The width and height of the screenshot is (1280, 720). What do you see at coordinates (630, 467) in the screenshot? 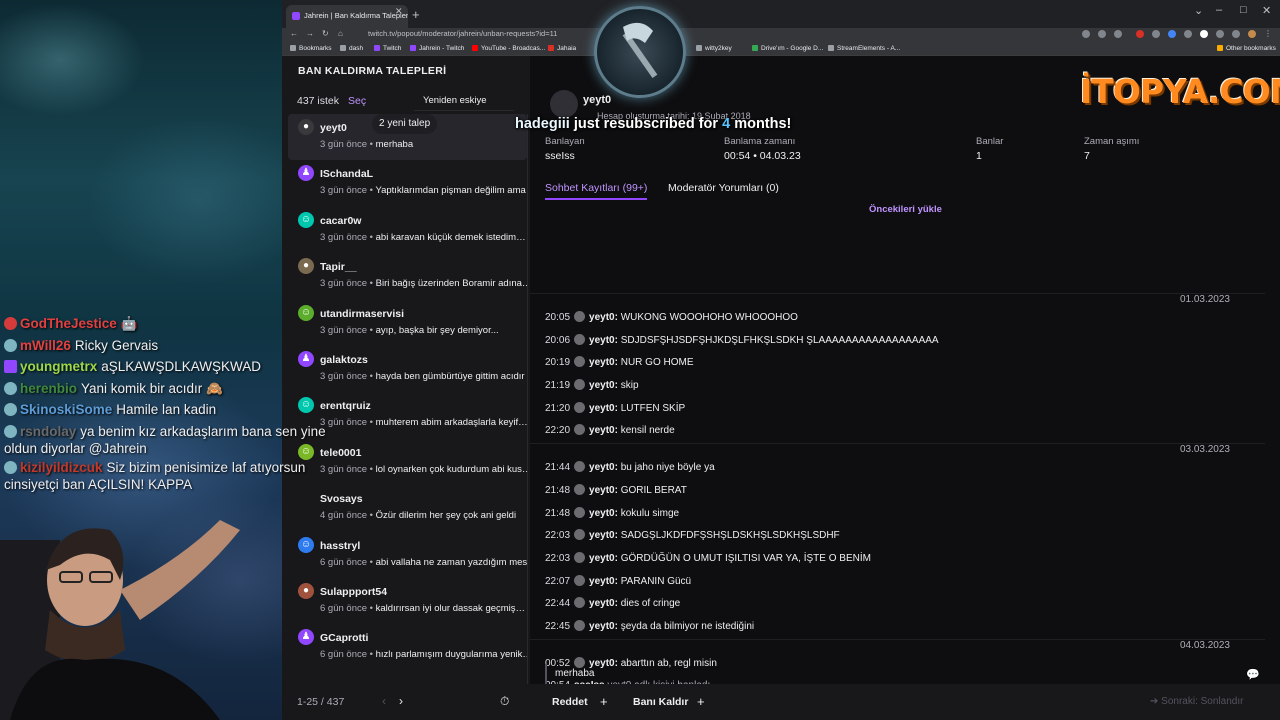
I see `chat-log-line: 21:44 yeyt0: bu jaho niye böyle ya` at bounding box center [630, 467].